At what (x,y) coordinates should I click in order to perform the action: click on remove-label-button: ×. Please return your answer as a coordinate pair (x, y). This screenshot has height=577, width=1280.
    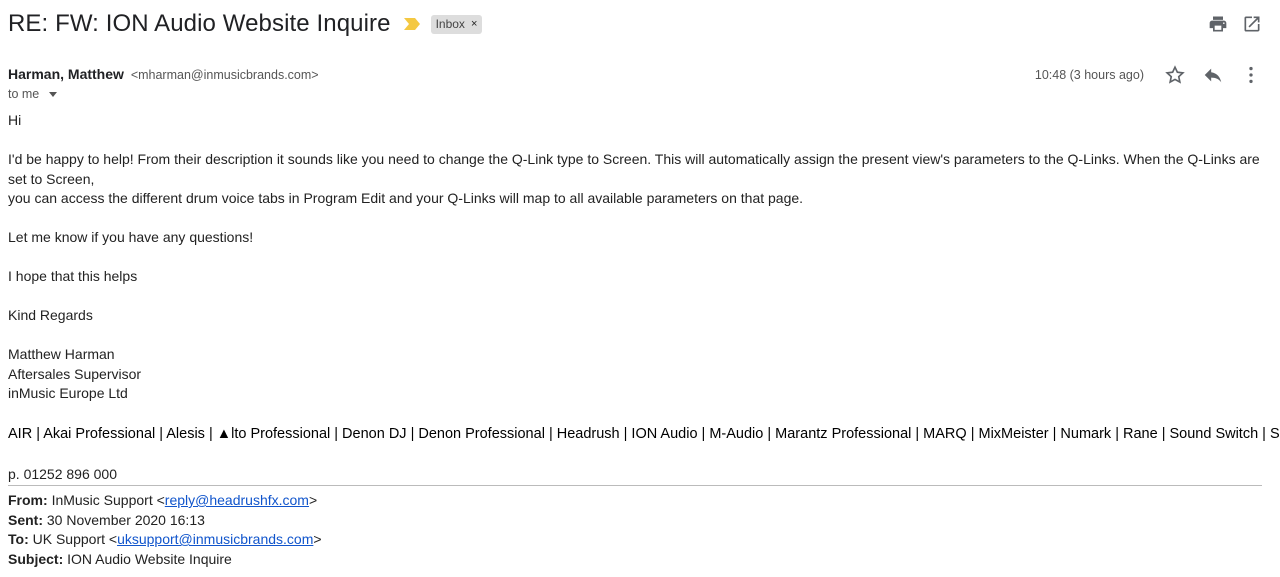
    Looking at the image, I should click on (474, 24).